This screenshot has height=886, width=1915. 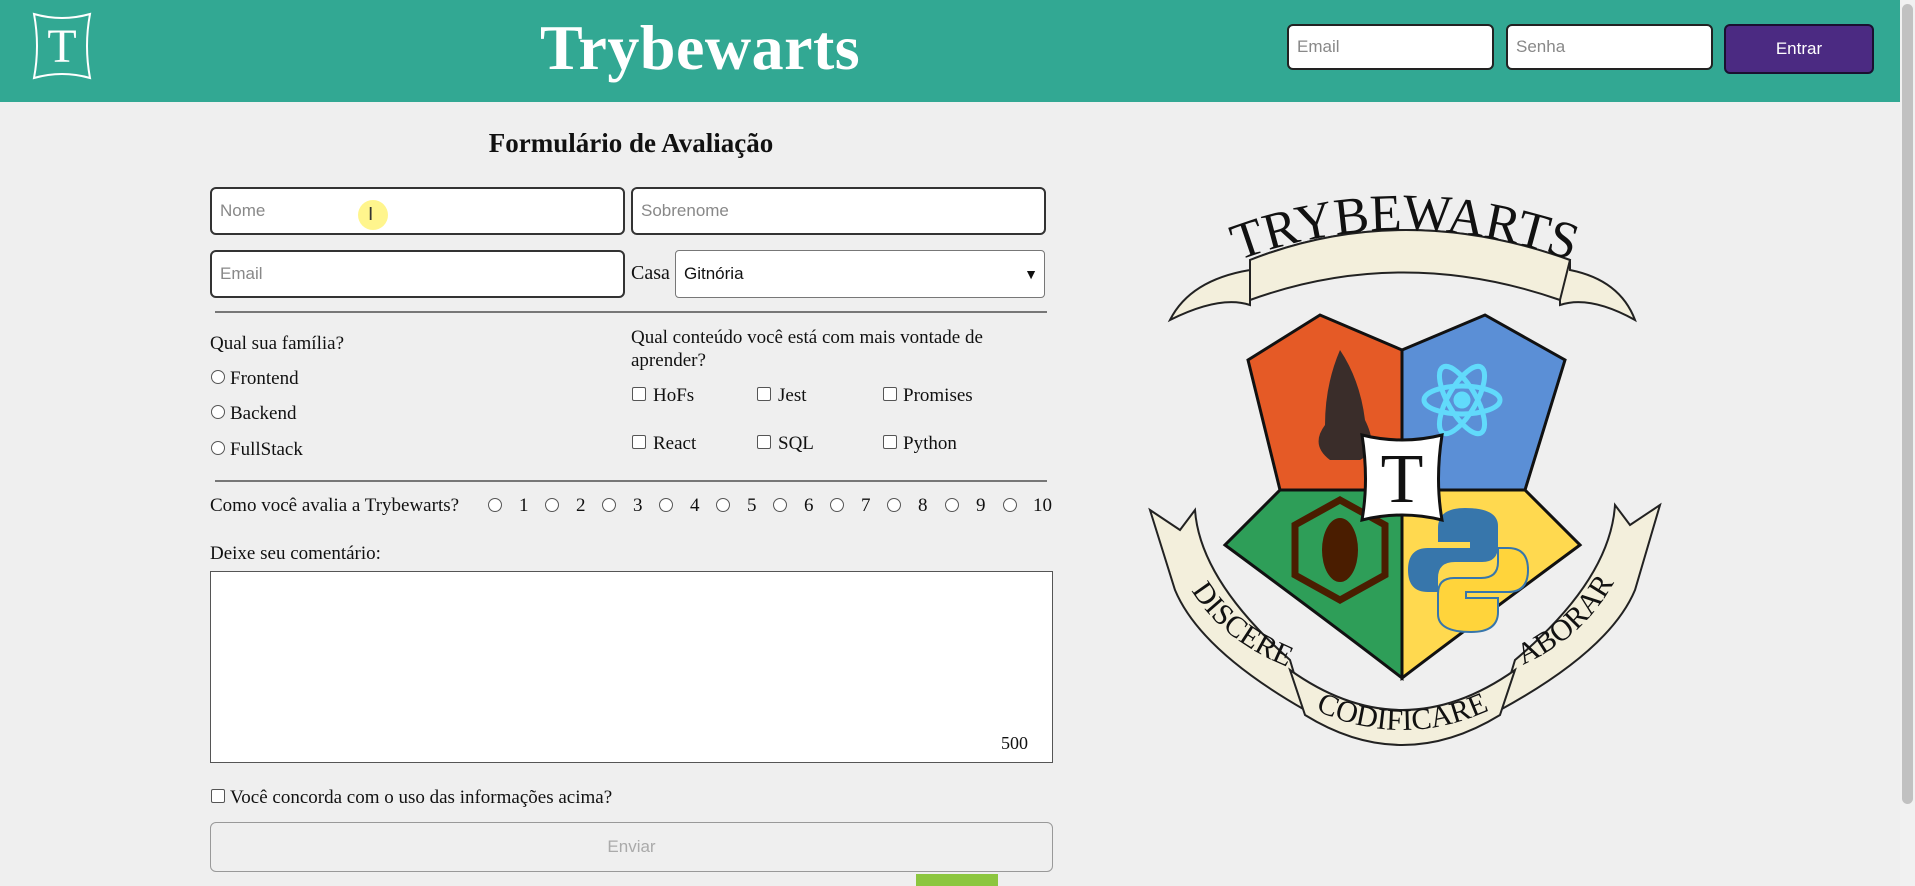 I want to click on checkbox-label-jest: Jest, so click(x=792, y=395).